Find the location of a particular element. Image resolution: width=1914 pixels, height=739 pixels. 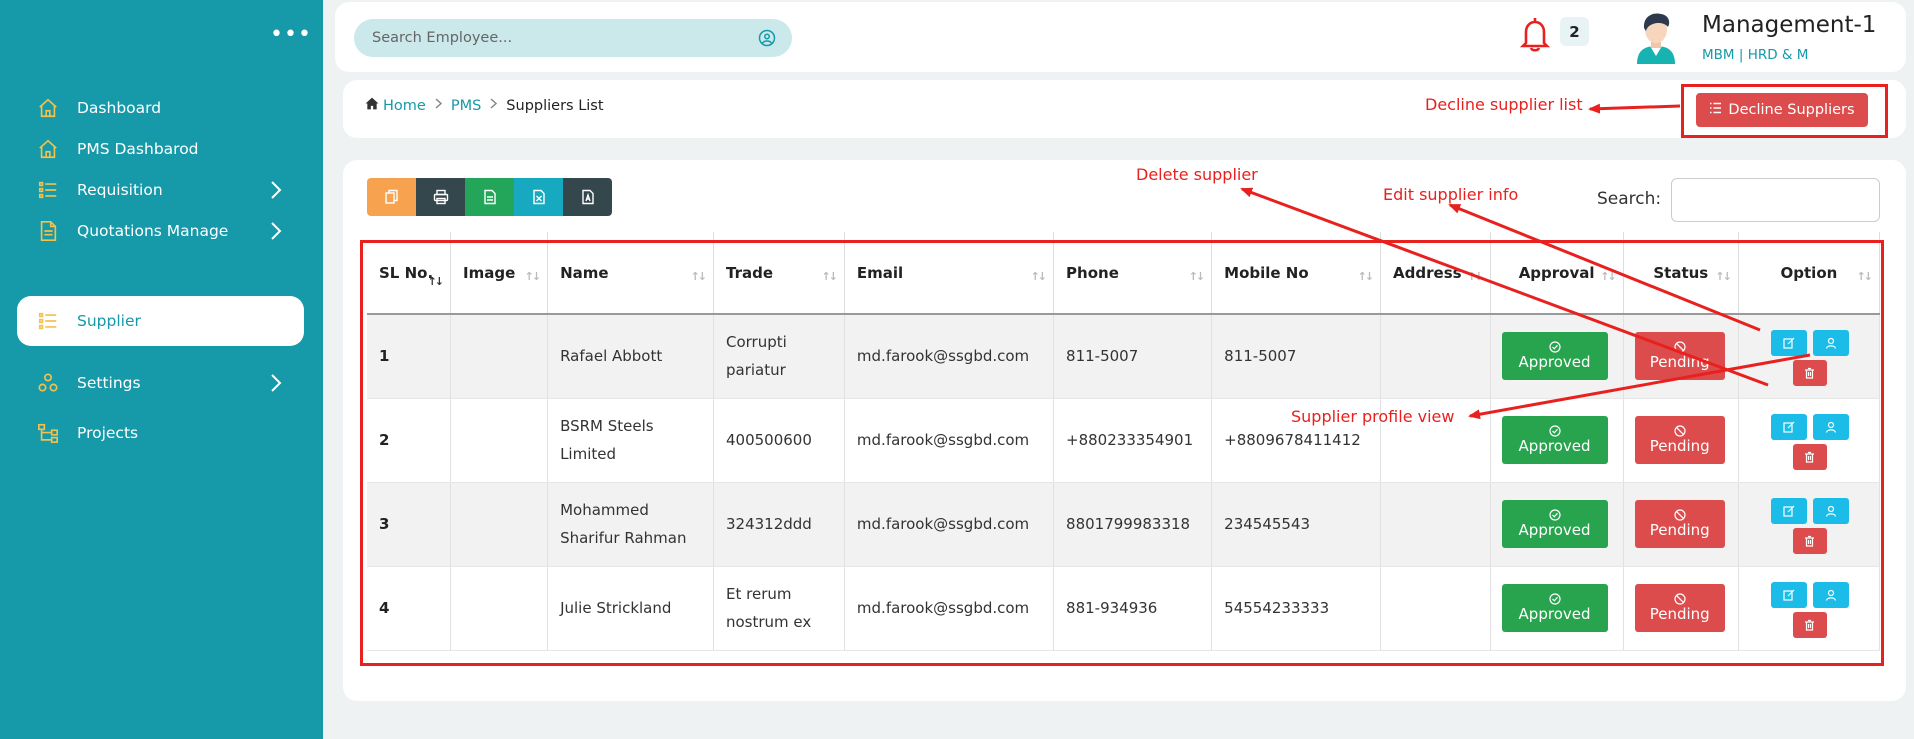

pdf-button is located at coordinates (587, 197).